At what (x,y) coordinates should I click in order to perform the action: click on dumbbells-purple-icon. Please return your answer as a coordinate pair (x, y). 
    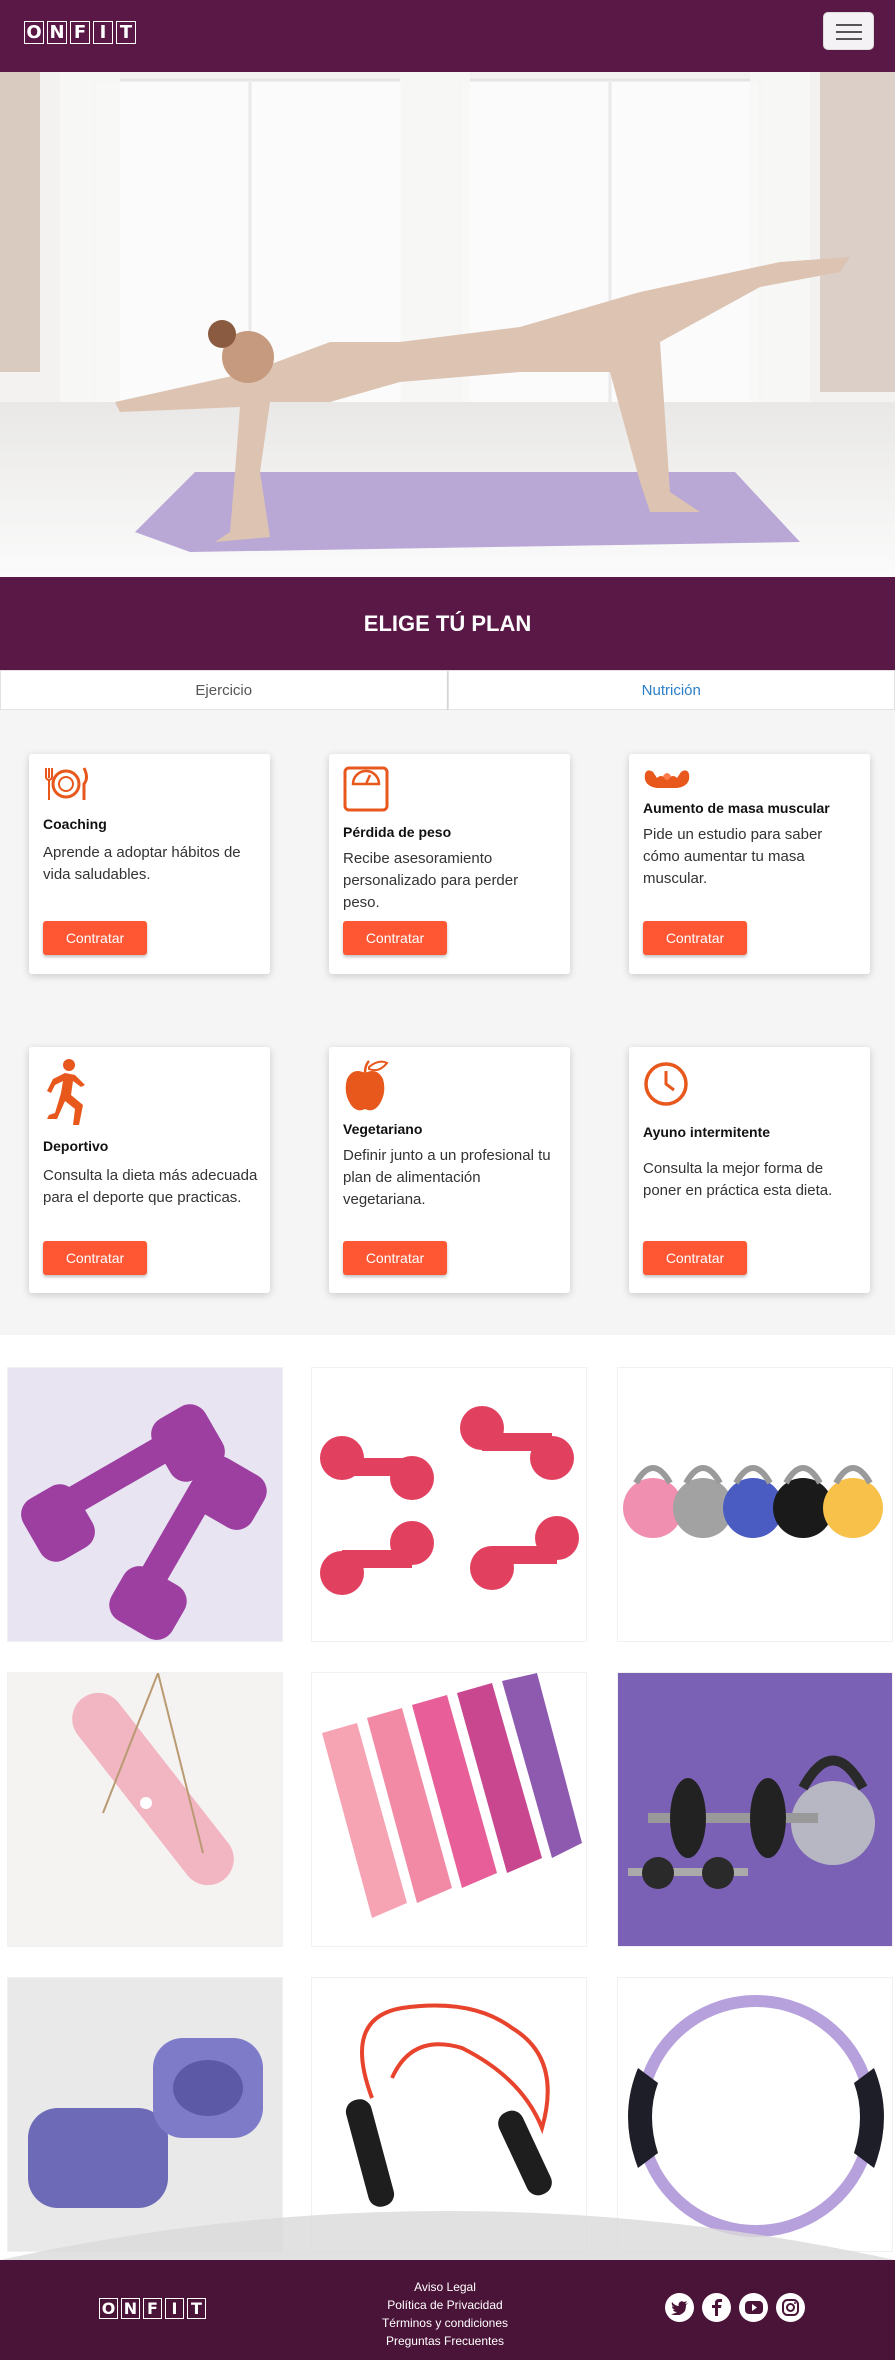
    Looking at the image, I should click on (144, 1522).